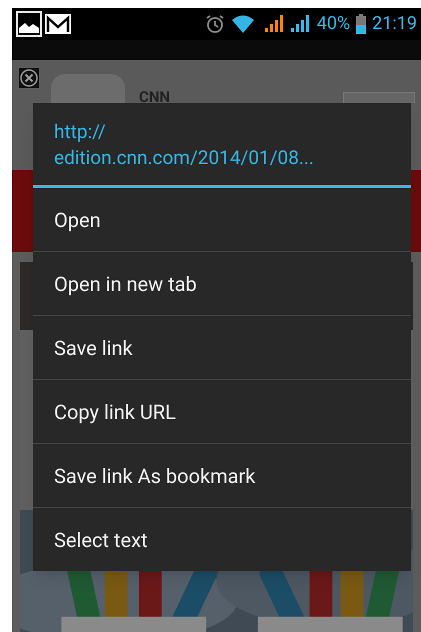 This screenshot has height=632, width=421. What do you see at coordinates (394, 24) in the screenshot?
I see `clock: 21:19` at bounding box center [394, 24].